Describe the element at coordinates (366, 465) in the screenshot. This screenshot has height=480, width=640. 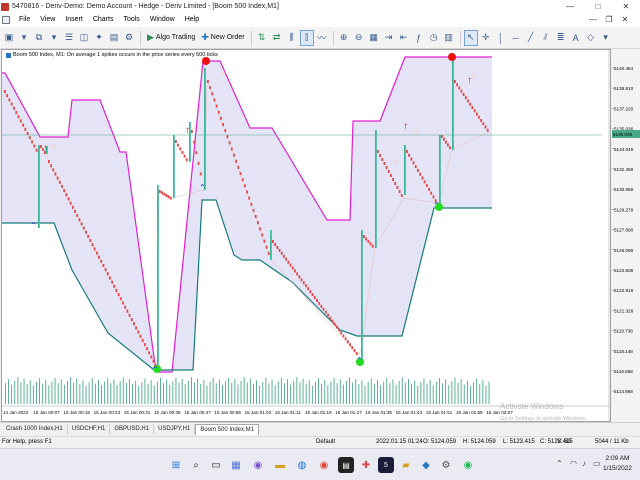
I see `app-icon: ✚` at that location.